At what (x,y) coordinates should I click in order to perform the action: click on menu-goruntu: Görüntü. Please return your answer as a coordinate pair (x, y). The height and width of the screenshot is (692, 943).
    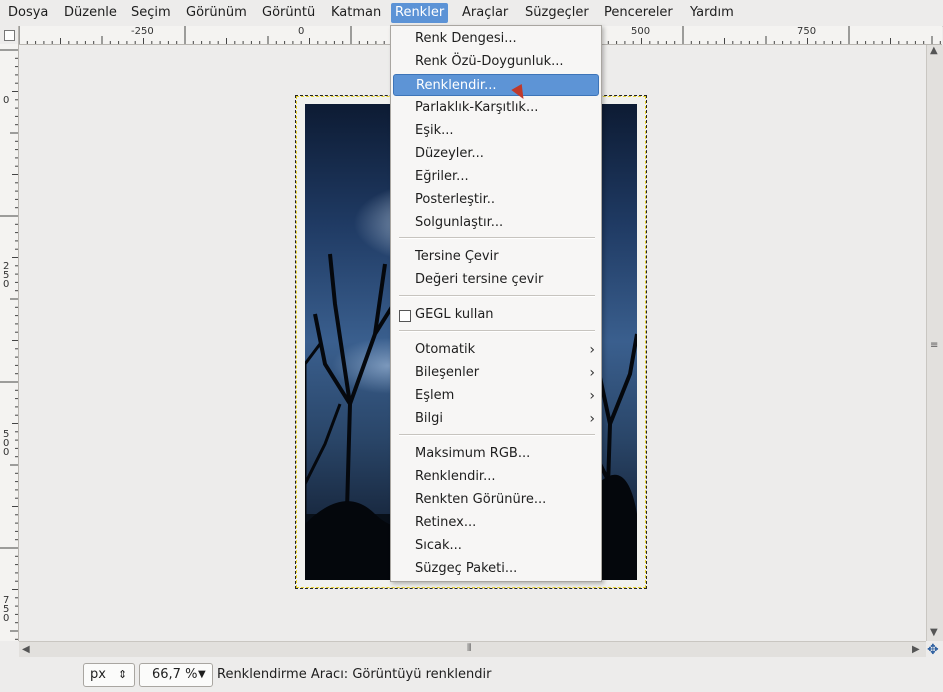
    Looking at the image, I should click on (288, 13).